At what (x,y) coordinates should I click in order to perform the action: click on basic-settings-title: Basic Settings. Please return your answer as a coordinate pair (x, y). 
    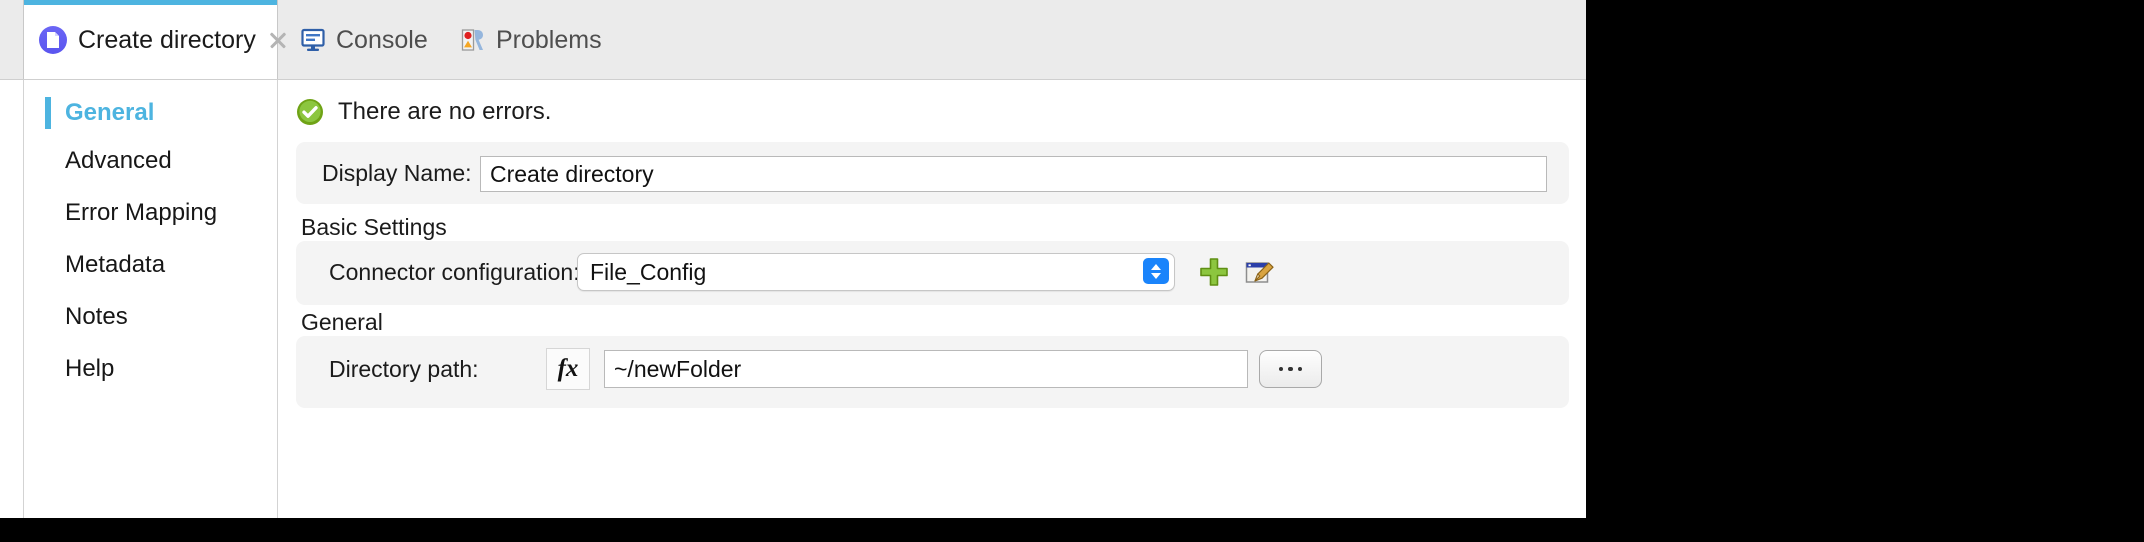
    Looking at the image, I should click on (374, 227).